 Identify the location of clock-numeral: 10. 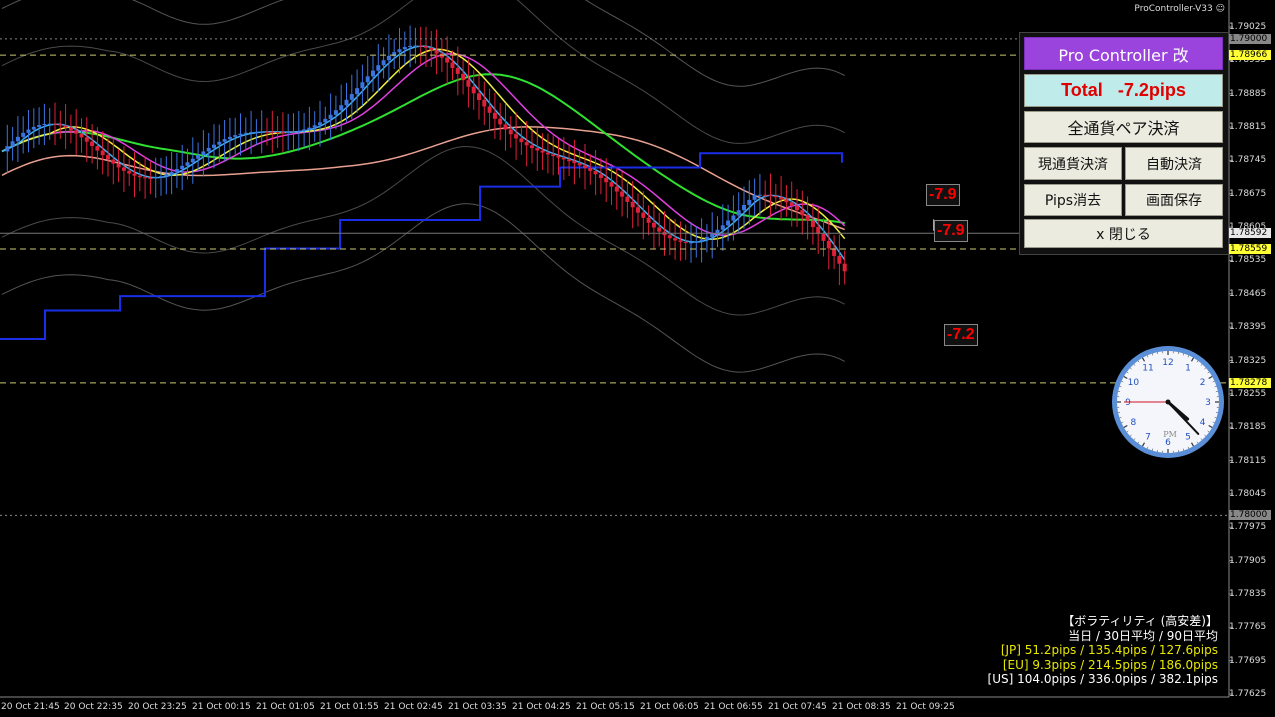
(1134, 383).